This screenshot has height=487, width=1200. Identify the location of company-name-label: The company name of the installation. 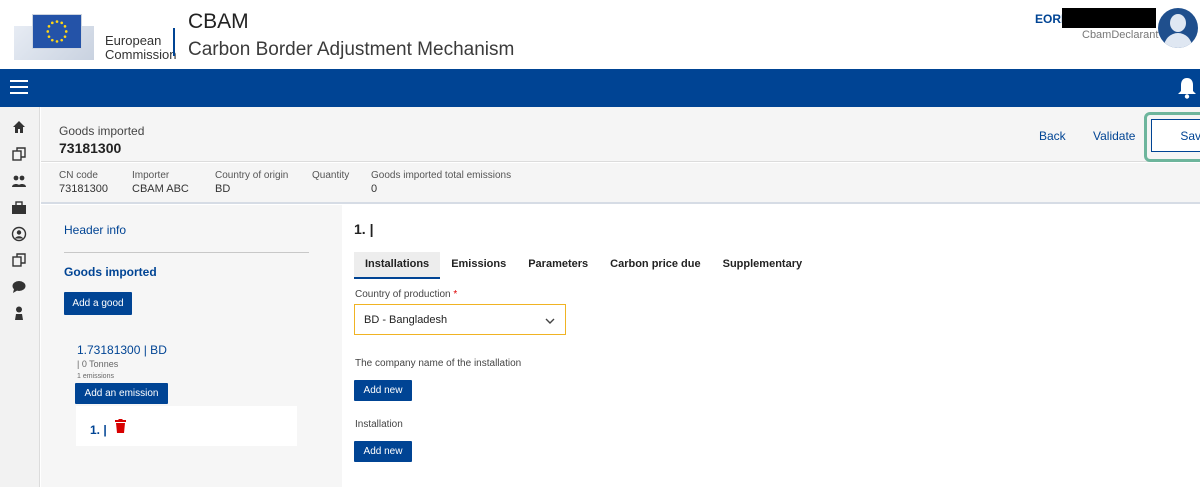
(438, 363).